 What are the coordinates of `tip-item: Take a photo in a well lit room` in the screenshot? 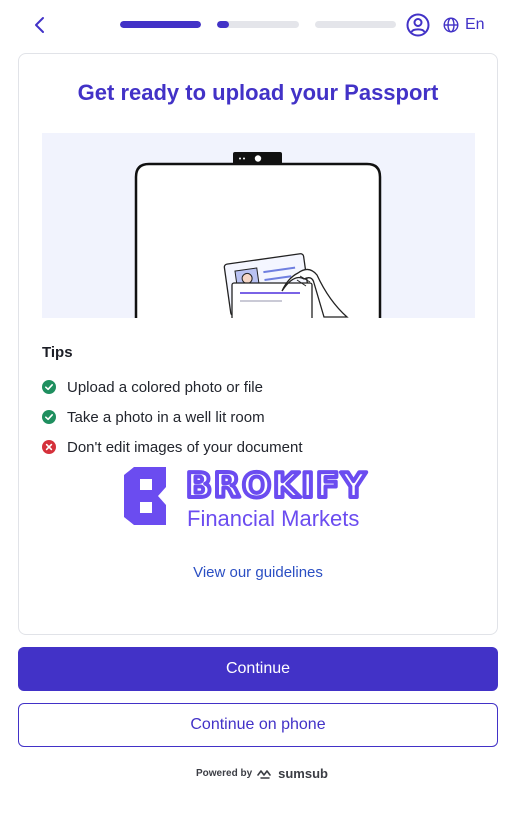 It's located at (172, 417).